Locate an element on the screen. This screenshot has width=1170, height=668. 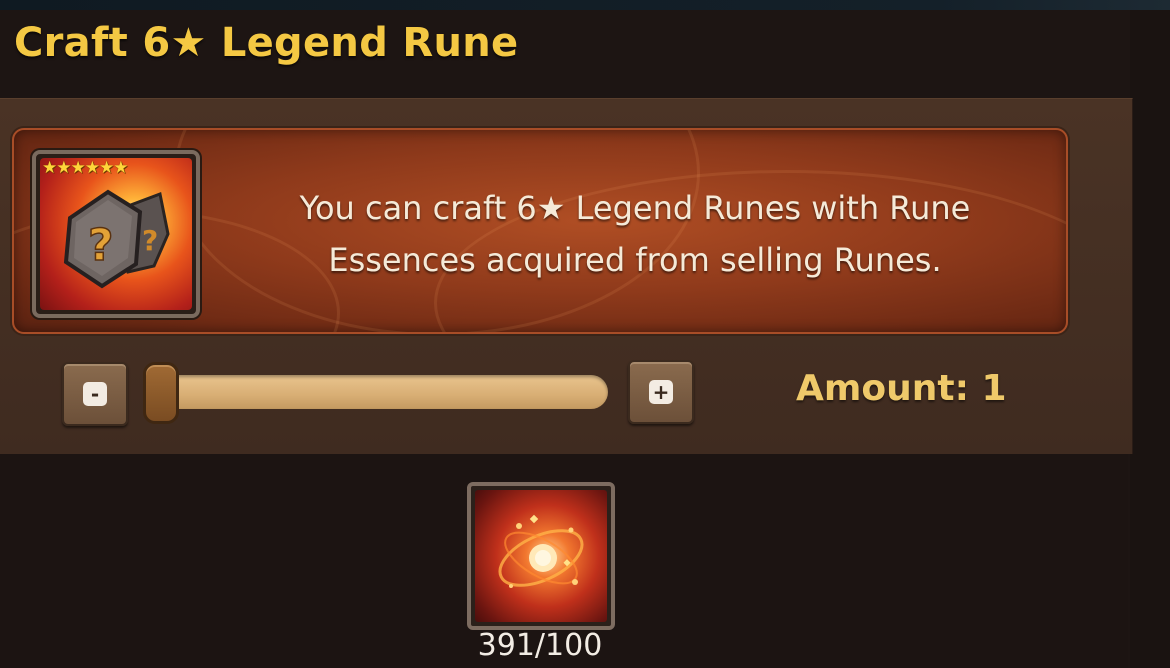
right-edge is located at coordinates (1150, 339).